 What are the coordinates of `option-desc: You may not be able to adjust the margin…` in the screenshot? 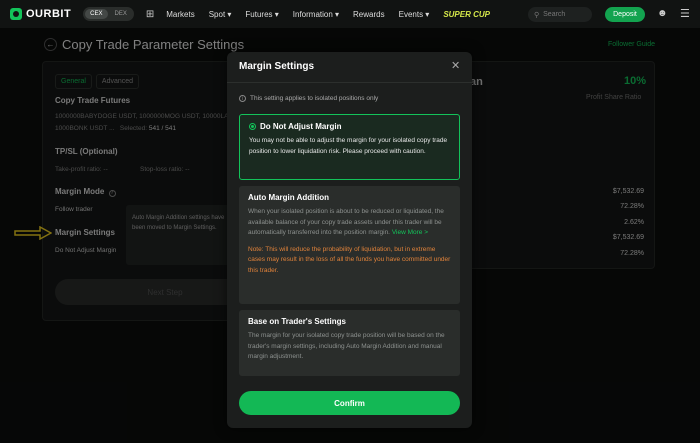 It's located at (348, 146).